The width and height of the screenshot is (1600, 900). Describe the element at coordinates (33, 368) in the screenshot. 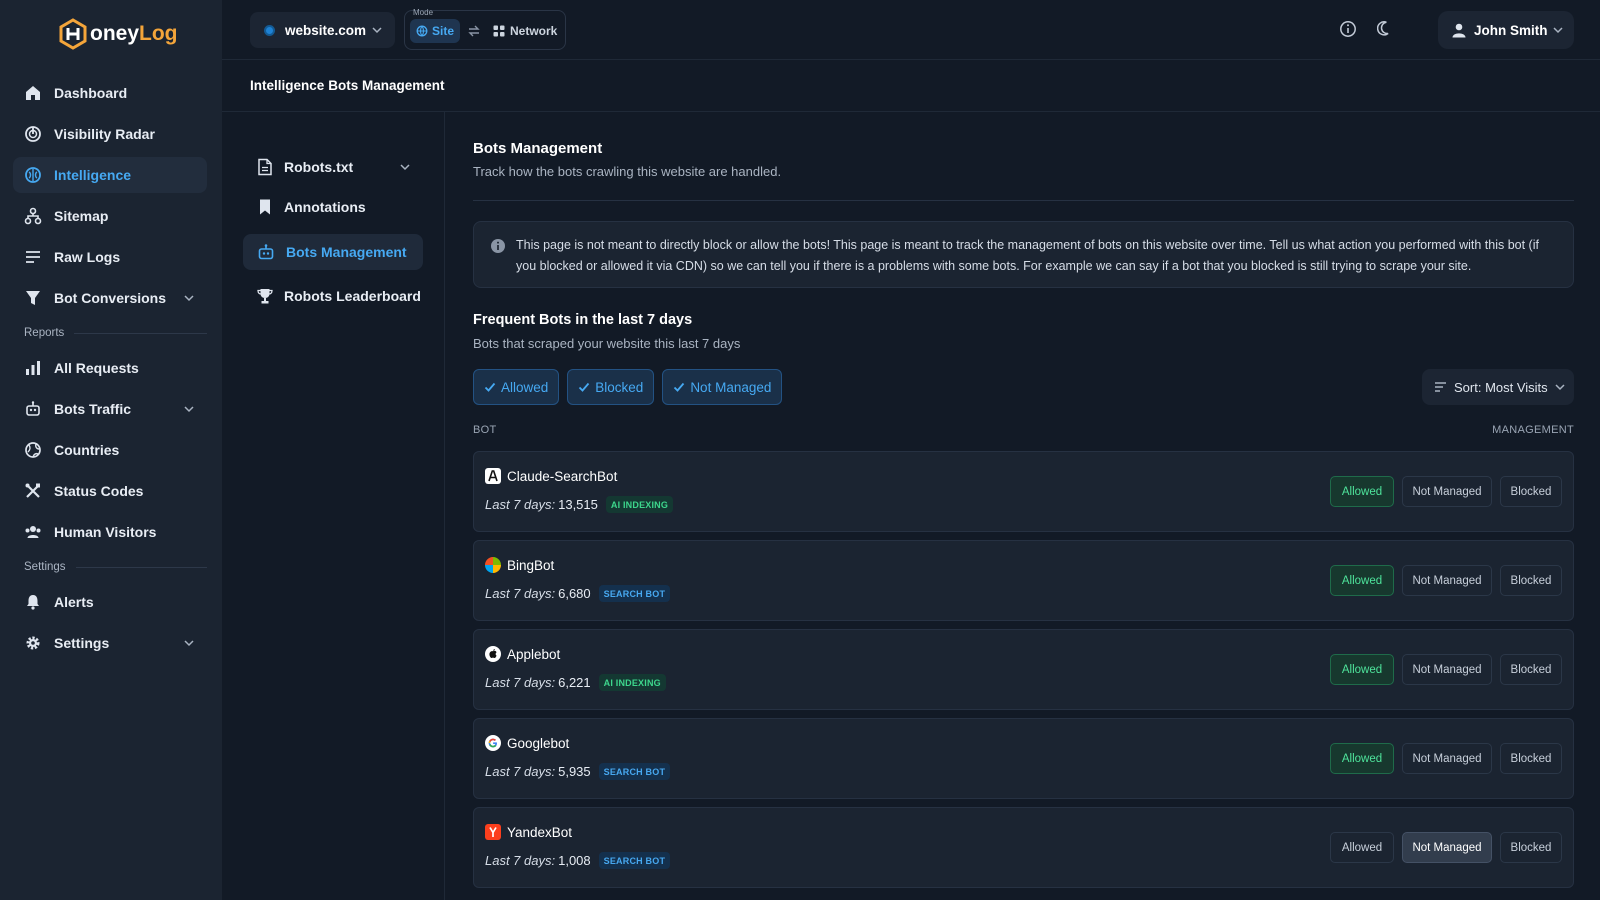

I see `bar-chart-icon` at that location.